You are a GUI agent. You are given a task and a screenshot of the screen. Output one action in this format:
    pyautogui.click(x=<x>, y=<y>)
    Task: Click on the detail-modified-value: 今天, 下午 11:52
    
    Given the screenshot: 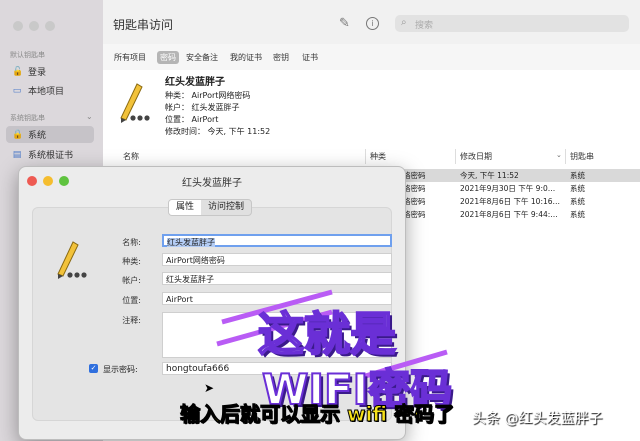 What is the action you would take?
    pyautogui.click(x=239, y=131)
    